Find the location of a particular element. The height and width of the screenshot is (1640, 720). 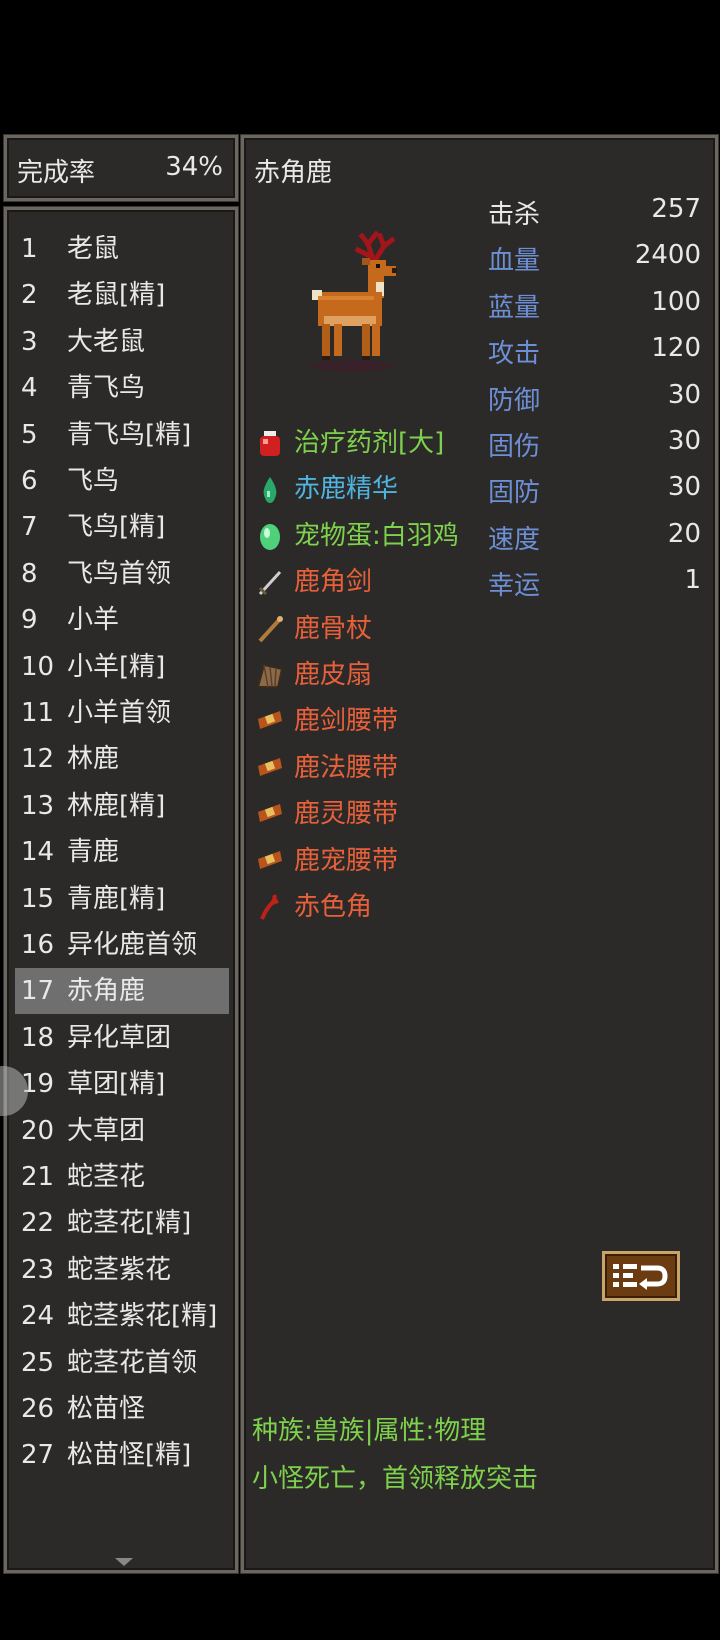

list-item-name: 大老鼠 is located at coordinates (106, 341).